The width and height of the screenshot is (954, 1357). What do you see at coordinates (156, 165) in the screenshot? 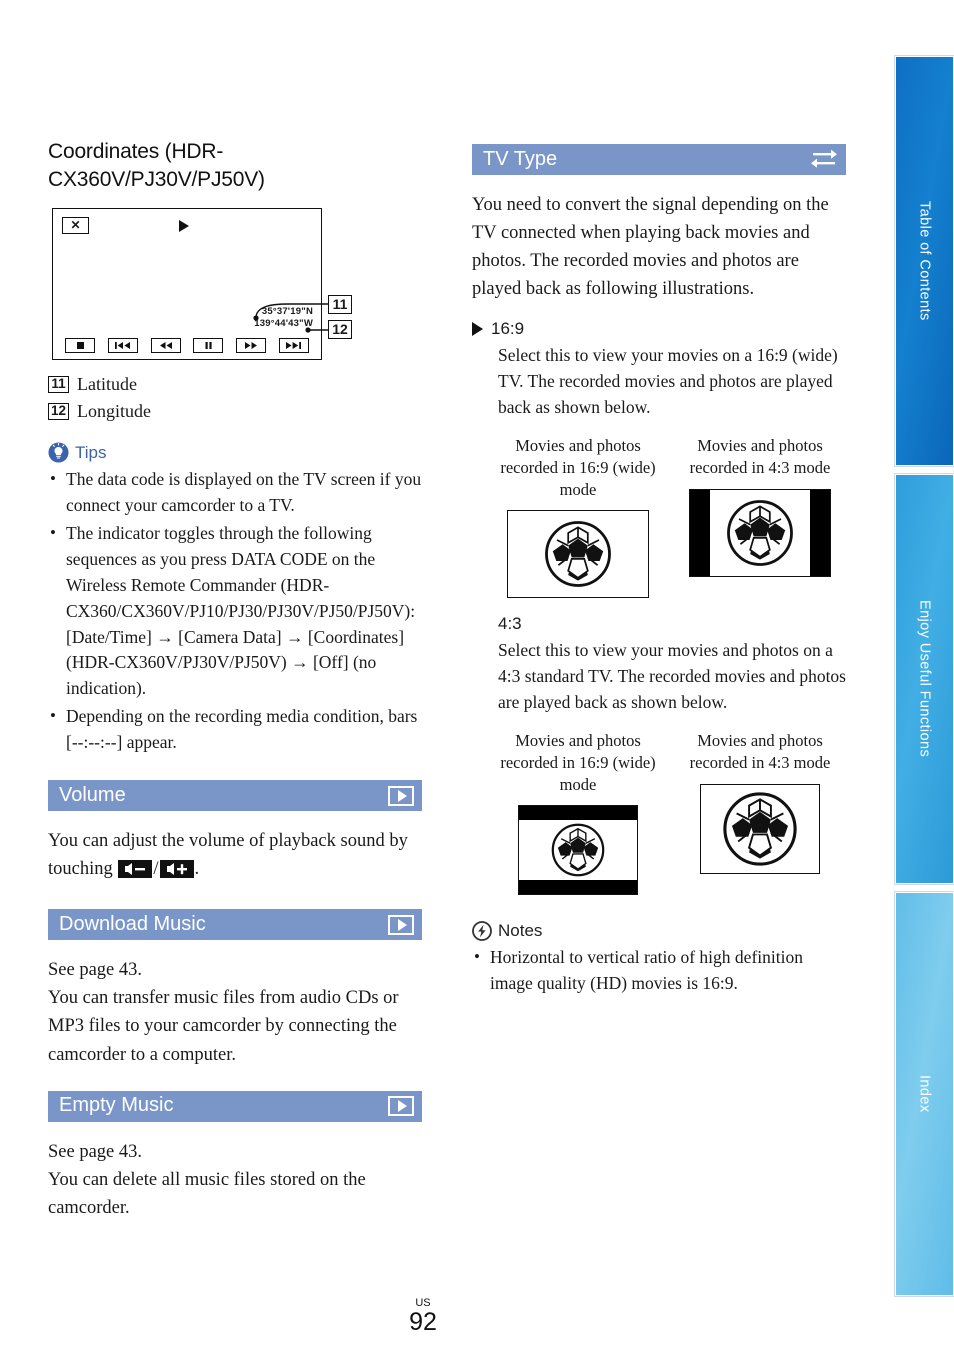
I see `page-title: Coordinates (HDR-CX360V/PJ30V/PJ50V)` at bounding box center [156, 165].